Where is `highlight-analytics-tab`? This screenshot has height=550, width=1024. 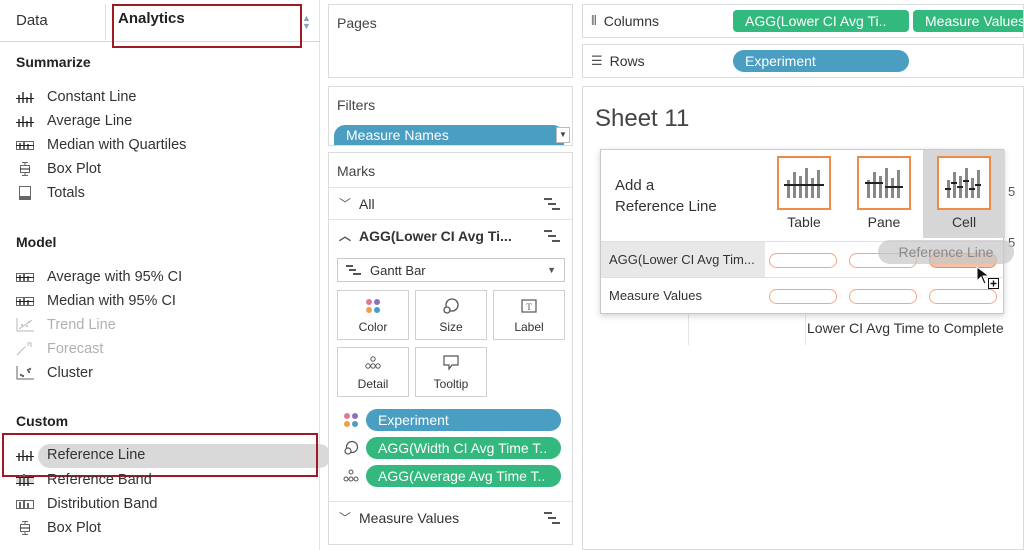 highlight-analytics-tab is located at coordinates (207, 26).